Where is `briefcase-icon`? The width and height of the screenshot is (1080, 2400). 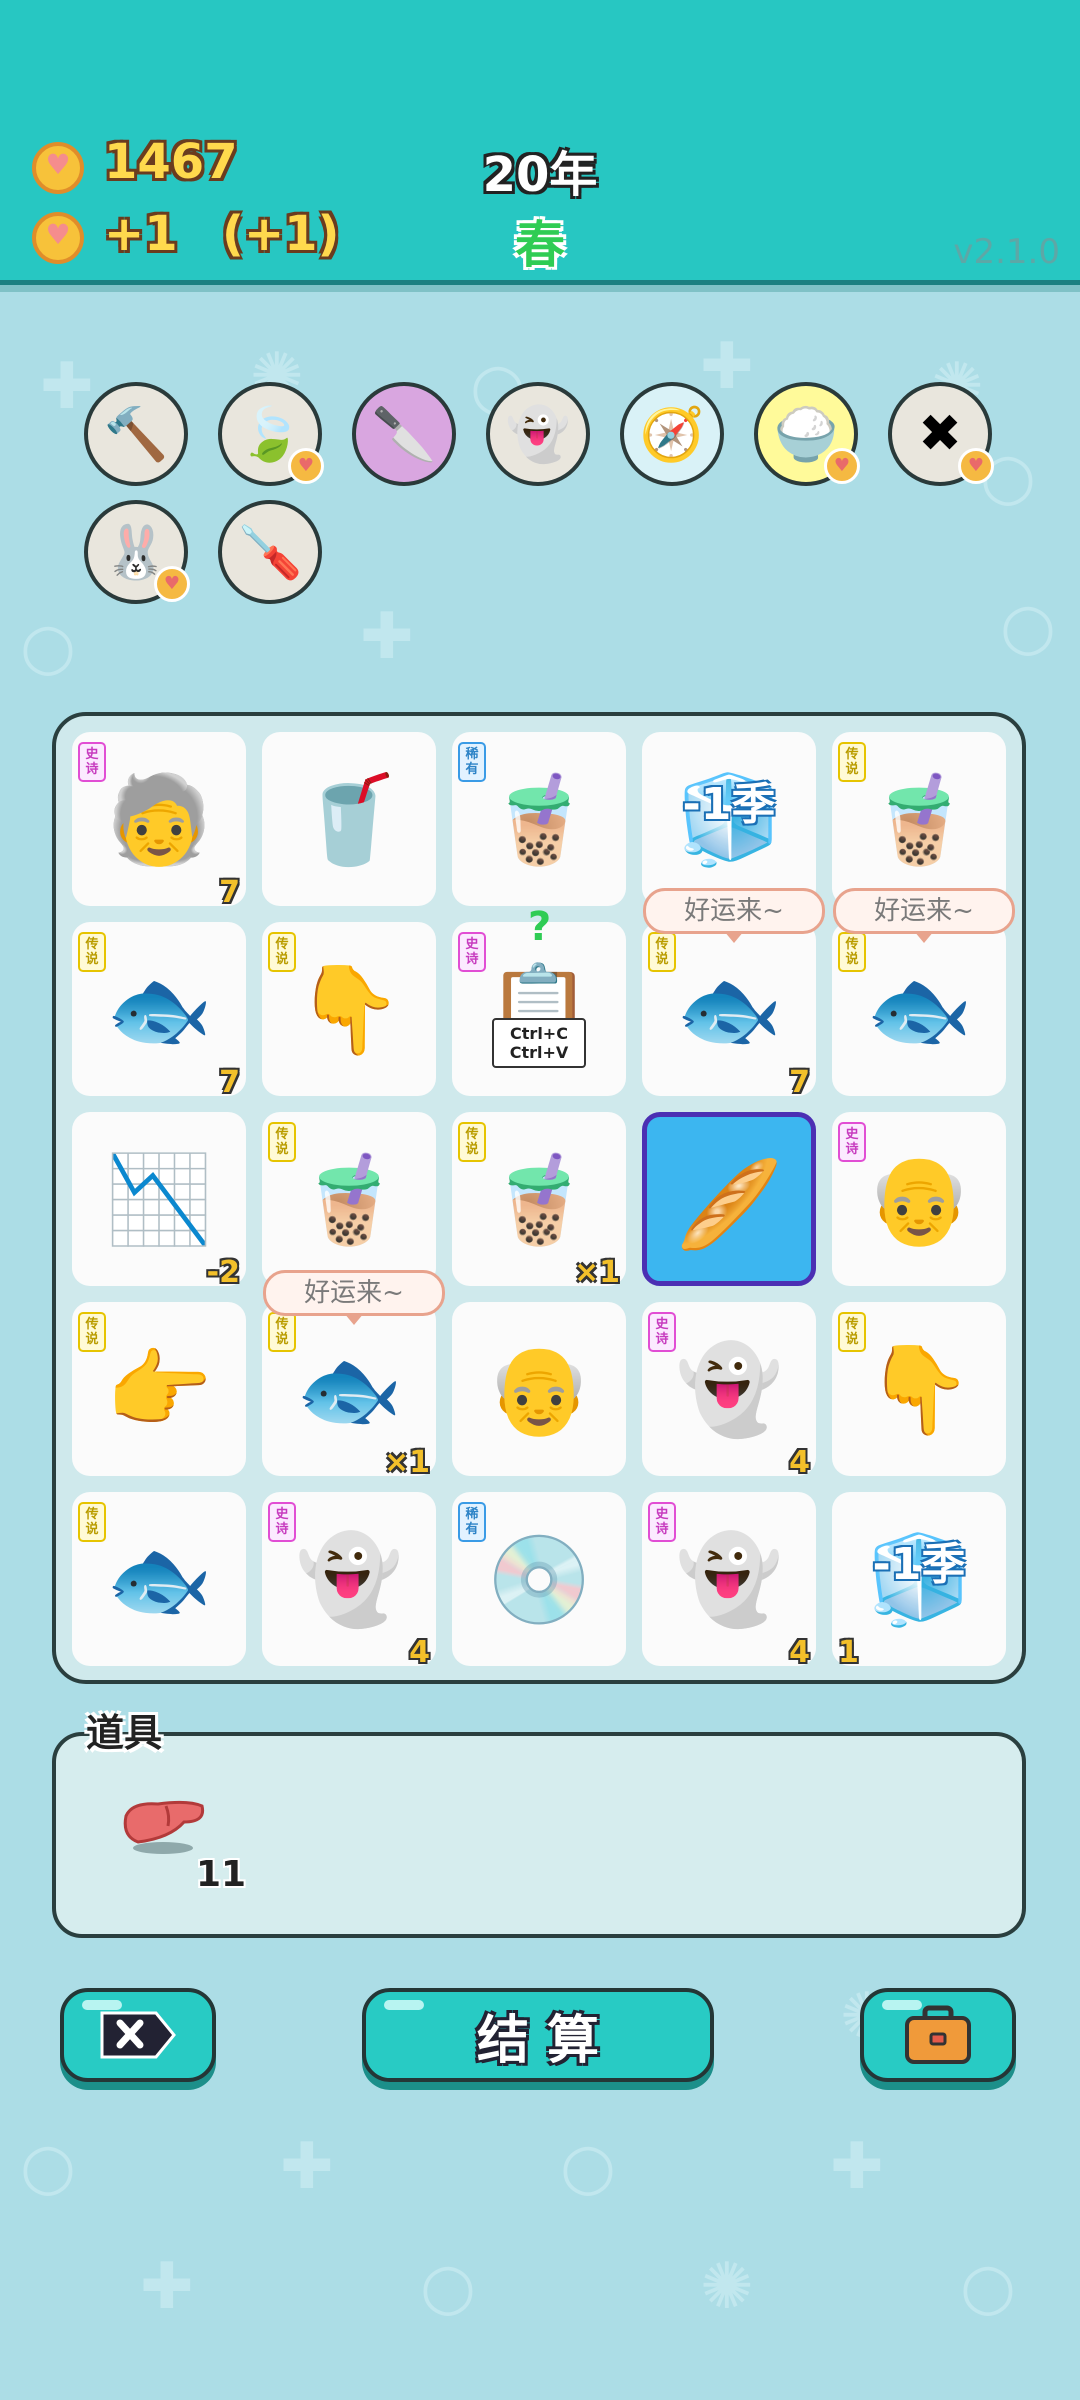
briefcase-icon is located at coordinates (938, 2034).